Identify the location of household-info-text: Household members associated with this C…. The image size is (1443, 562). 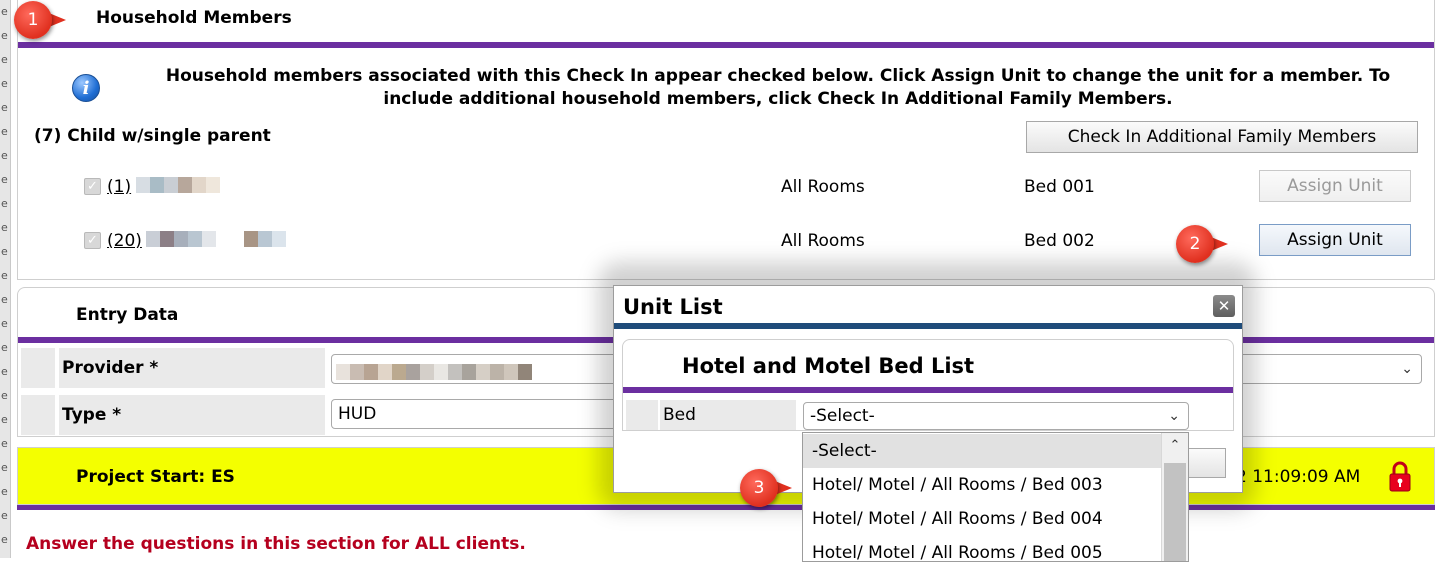
(778, 87).